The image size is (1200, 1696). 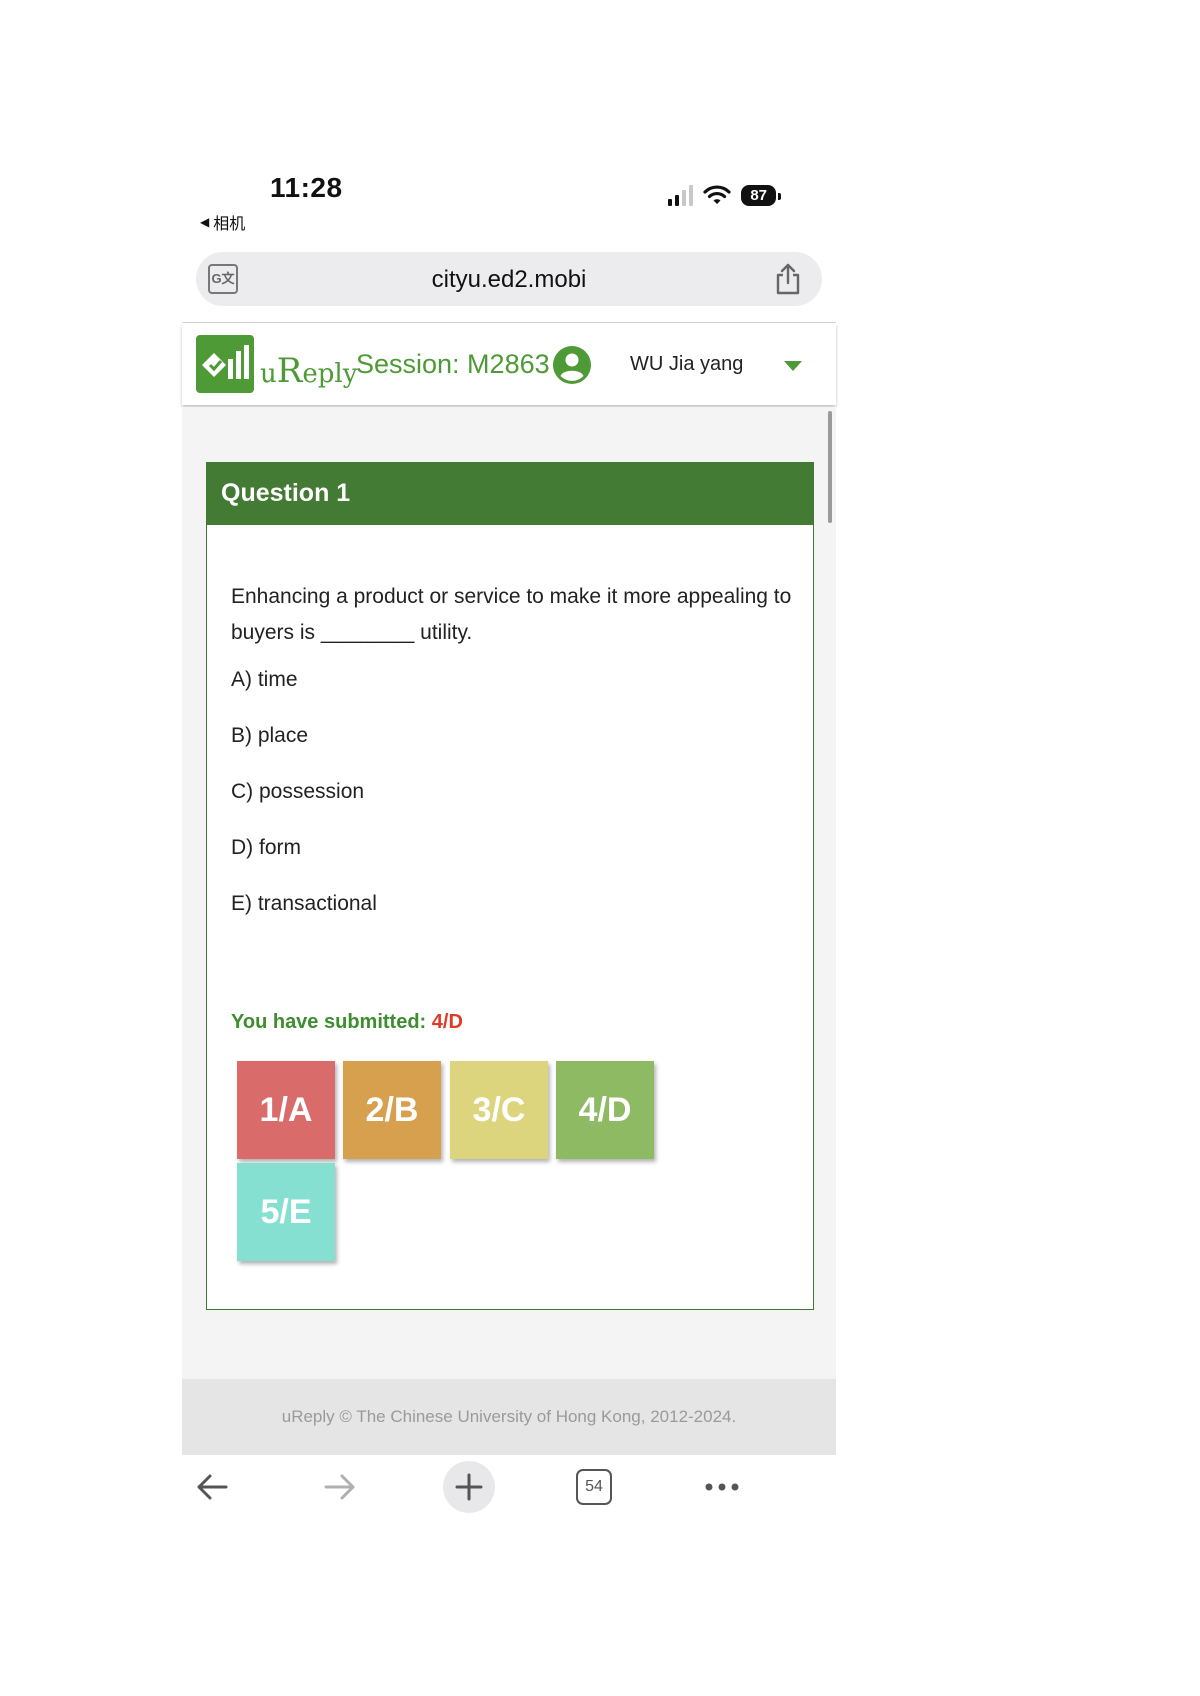 I want to click on answer-button-4d: 4/D, so click(x=605, y=1110).